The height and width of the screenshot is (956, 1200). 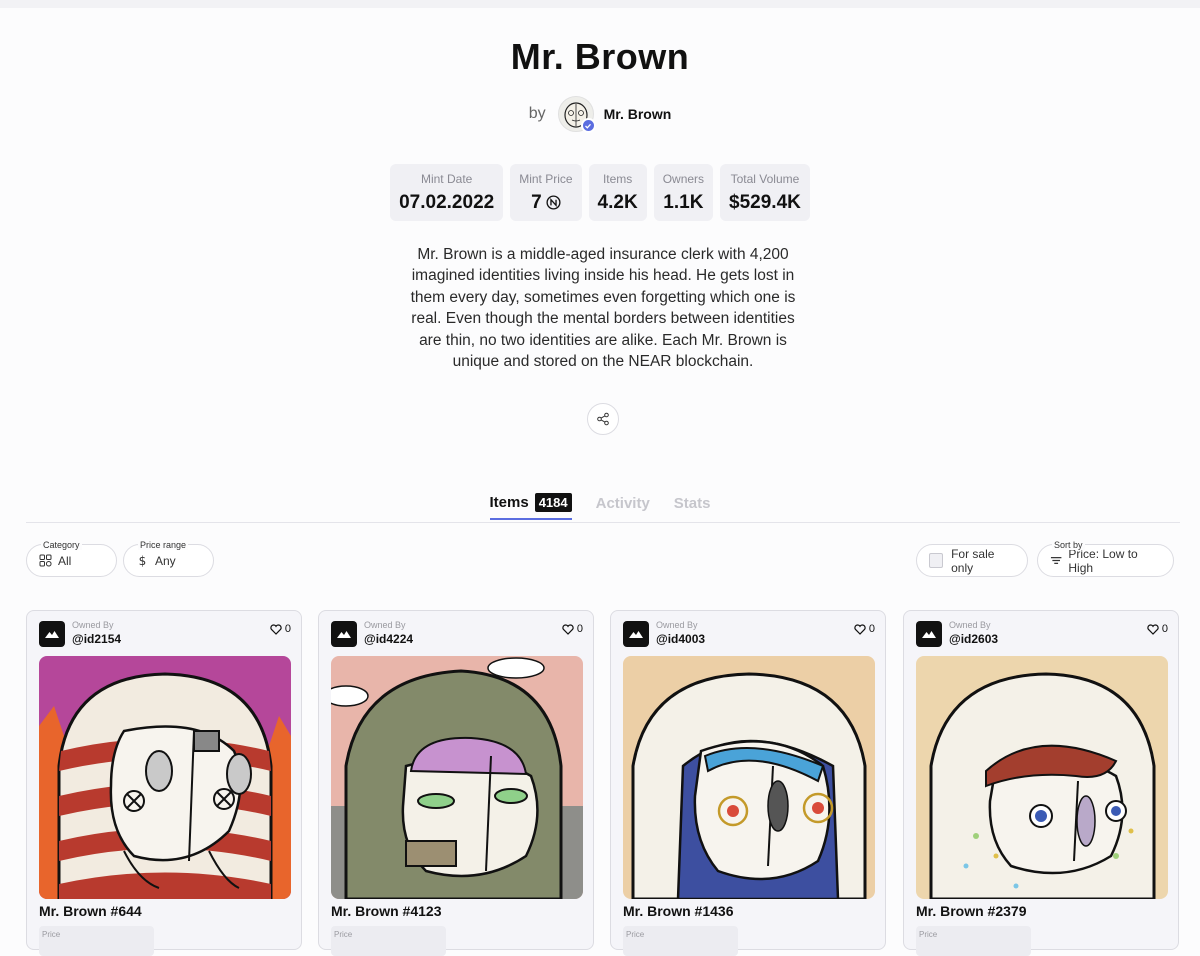 What do you see at coordinates (617, 178) in the screenshot?
I see `stat-label: Items` at bounding box center [617, 178].